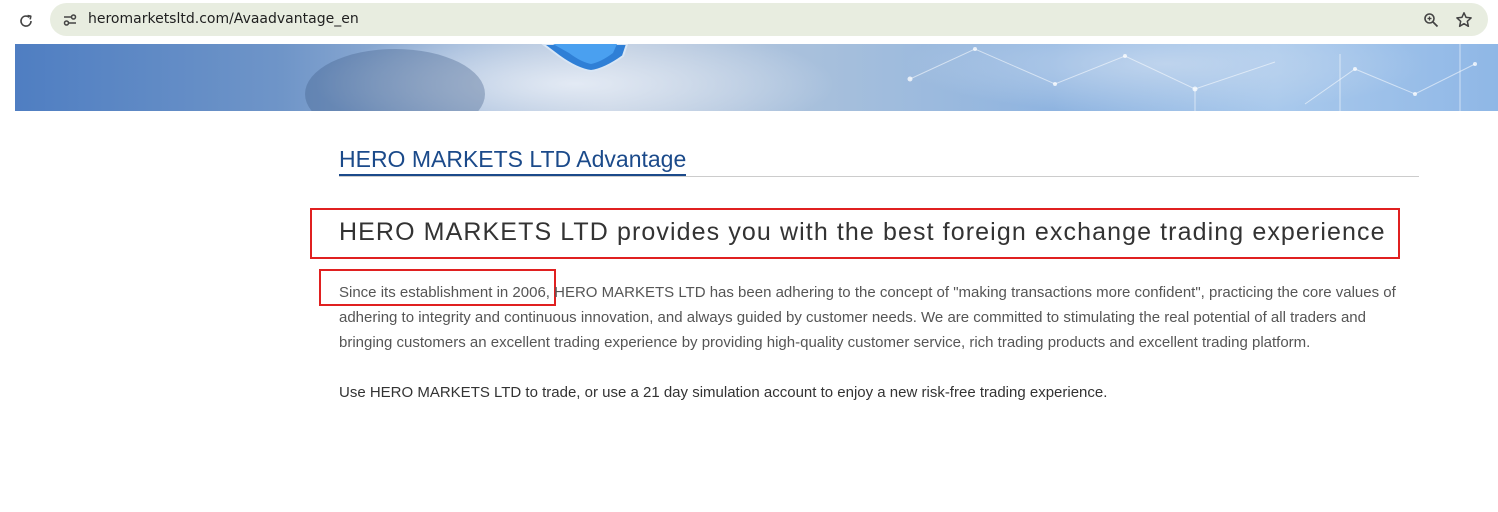  I want to click on browser-toolbar: heromarketsltd.com/Avaadvantage_en, so click(749, 22).